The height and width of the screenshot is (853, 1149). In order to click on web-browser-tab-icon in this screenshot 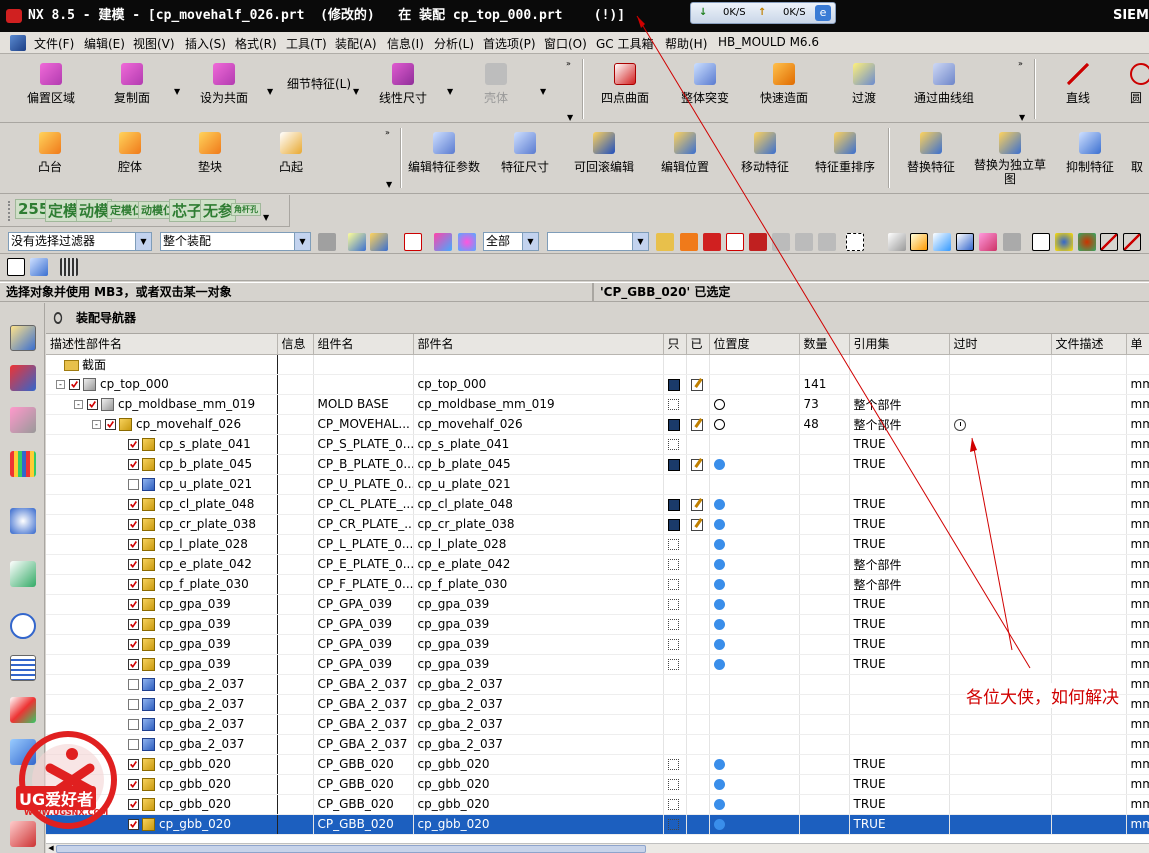, I will do `click(23, 574)`.